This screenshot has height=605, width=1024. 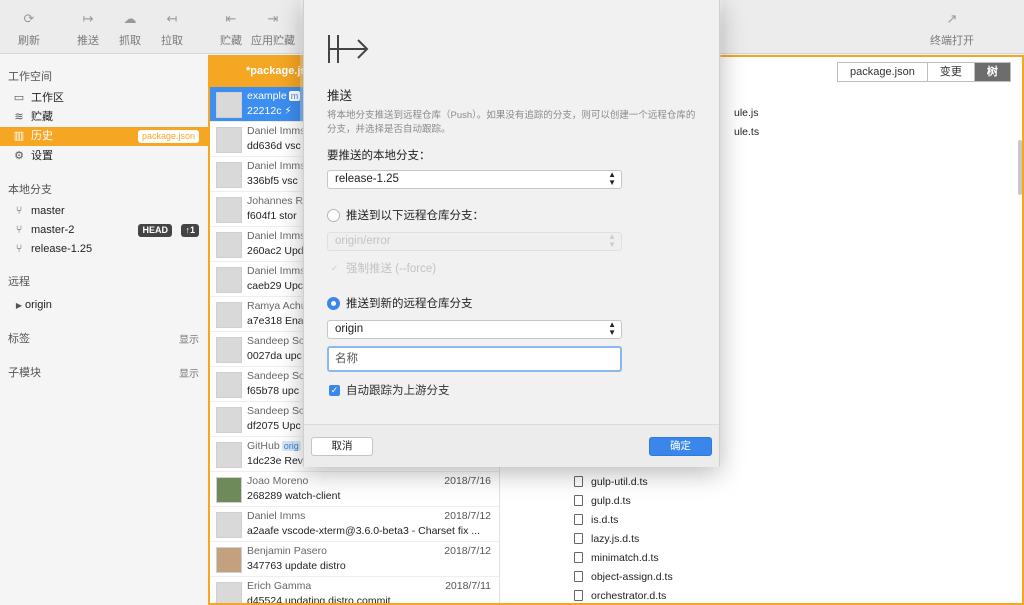 I want to click on sidebar-item-workspace: ▭ 工作区, so click(x=104, y=98).